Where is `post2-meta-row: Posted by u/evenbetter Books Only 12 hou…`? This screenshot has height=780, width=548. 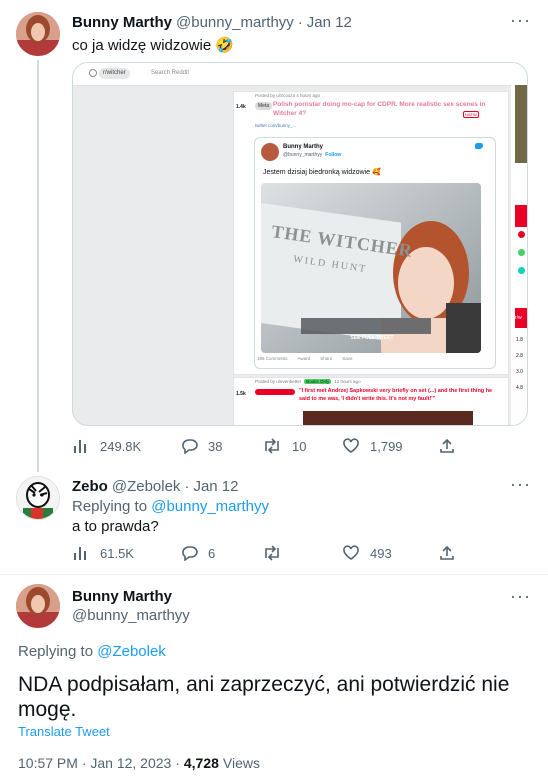
post2-meta-row: Posted by u/evenbetter Books Only 12 hou… is located at coordinates (308, 381).